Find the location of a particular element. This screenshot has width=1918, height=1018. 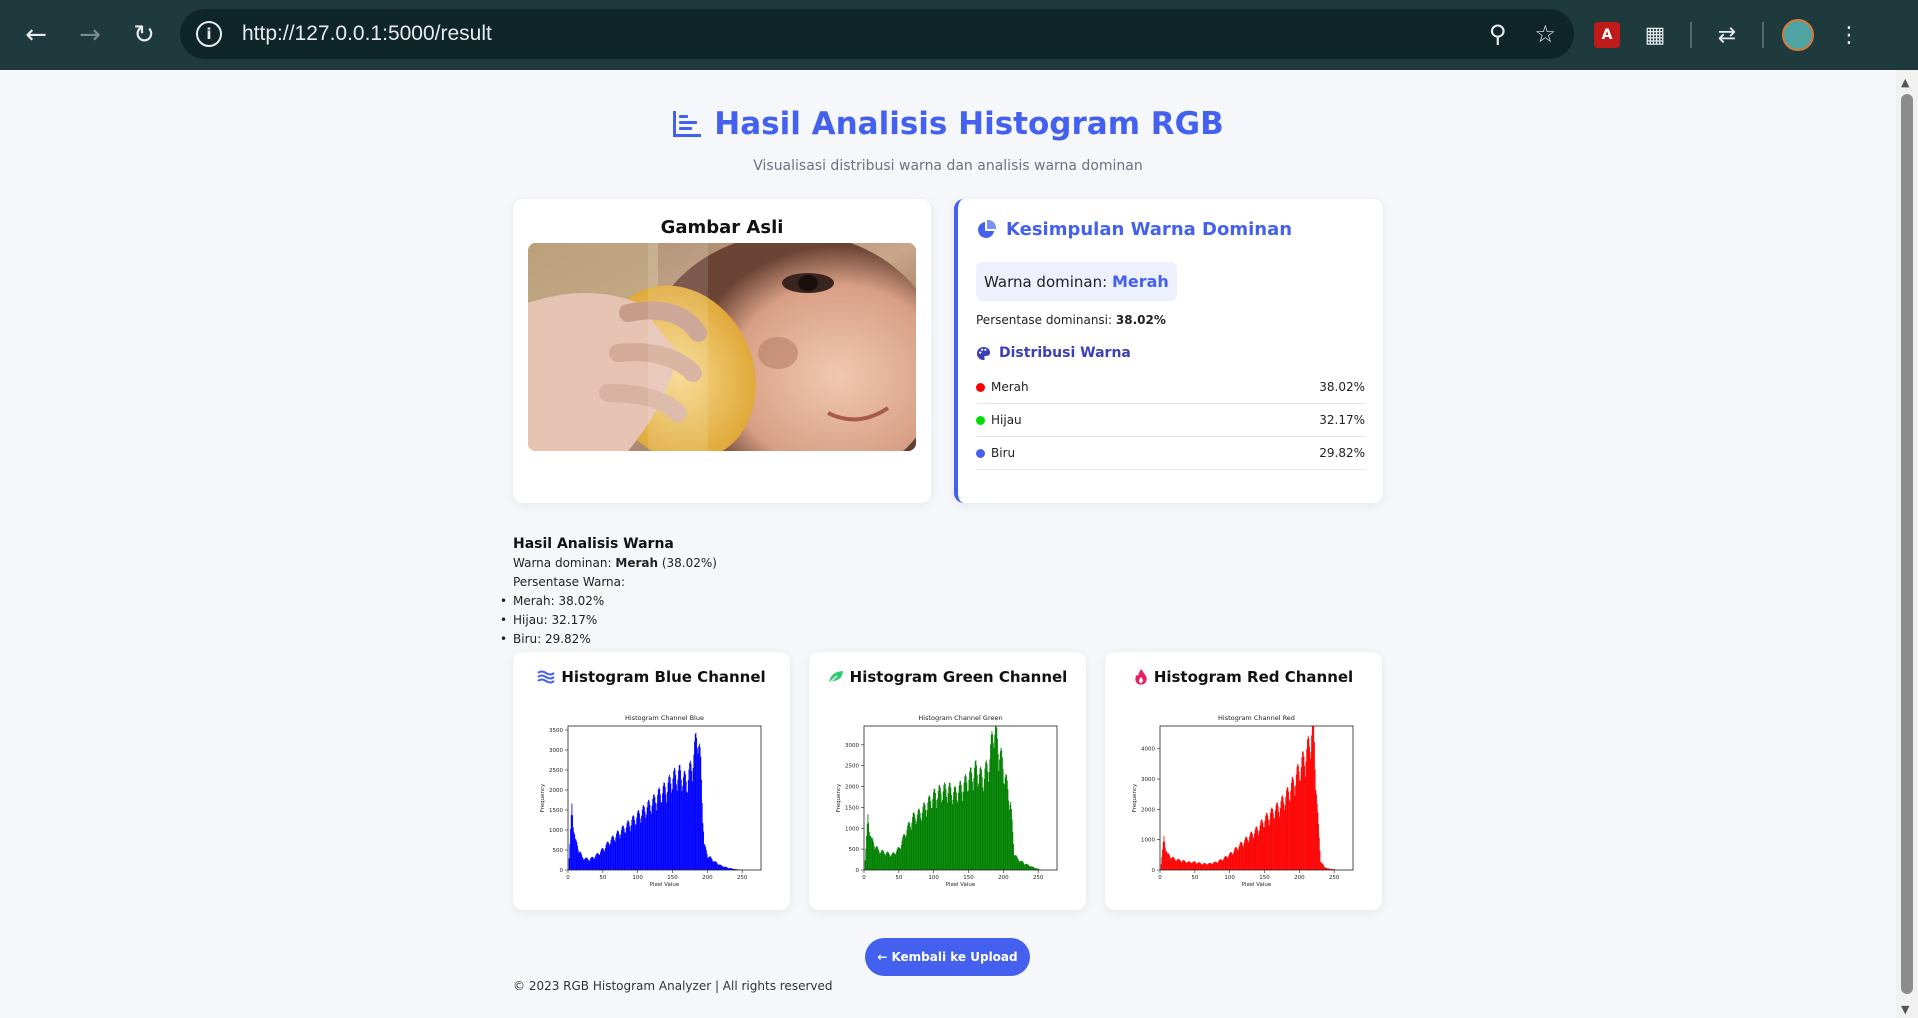

page-scrollbar: ▲ ▼ is located at coordinates (1907, 544).